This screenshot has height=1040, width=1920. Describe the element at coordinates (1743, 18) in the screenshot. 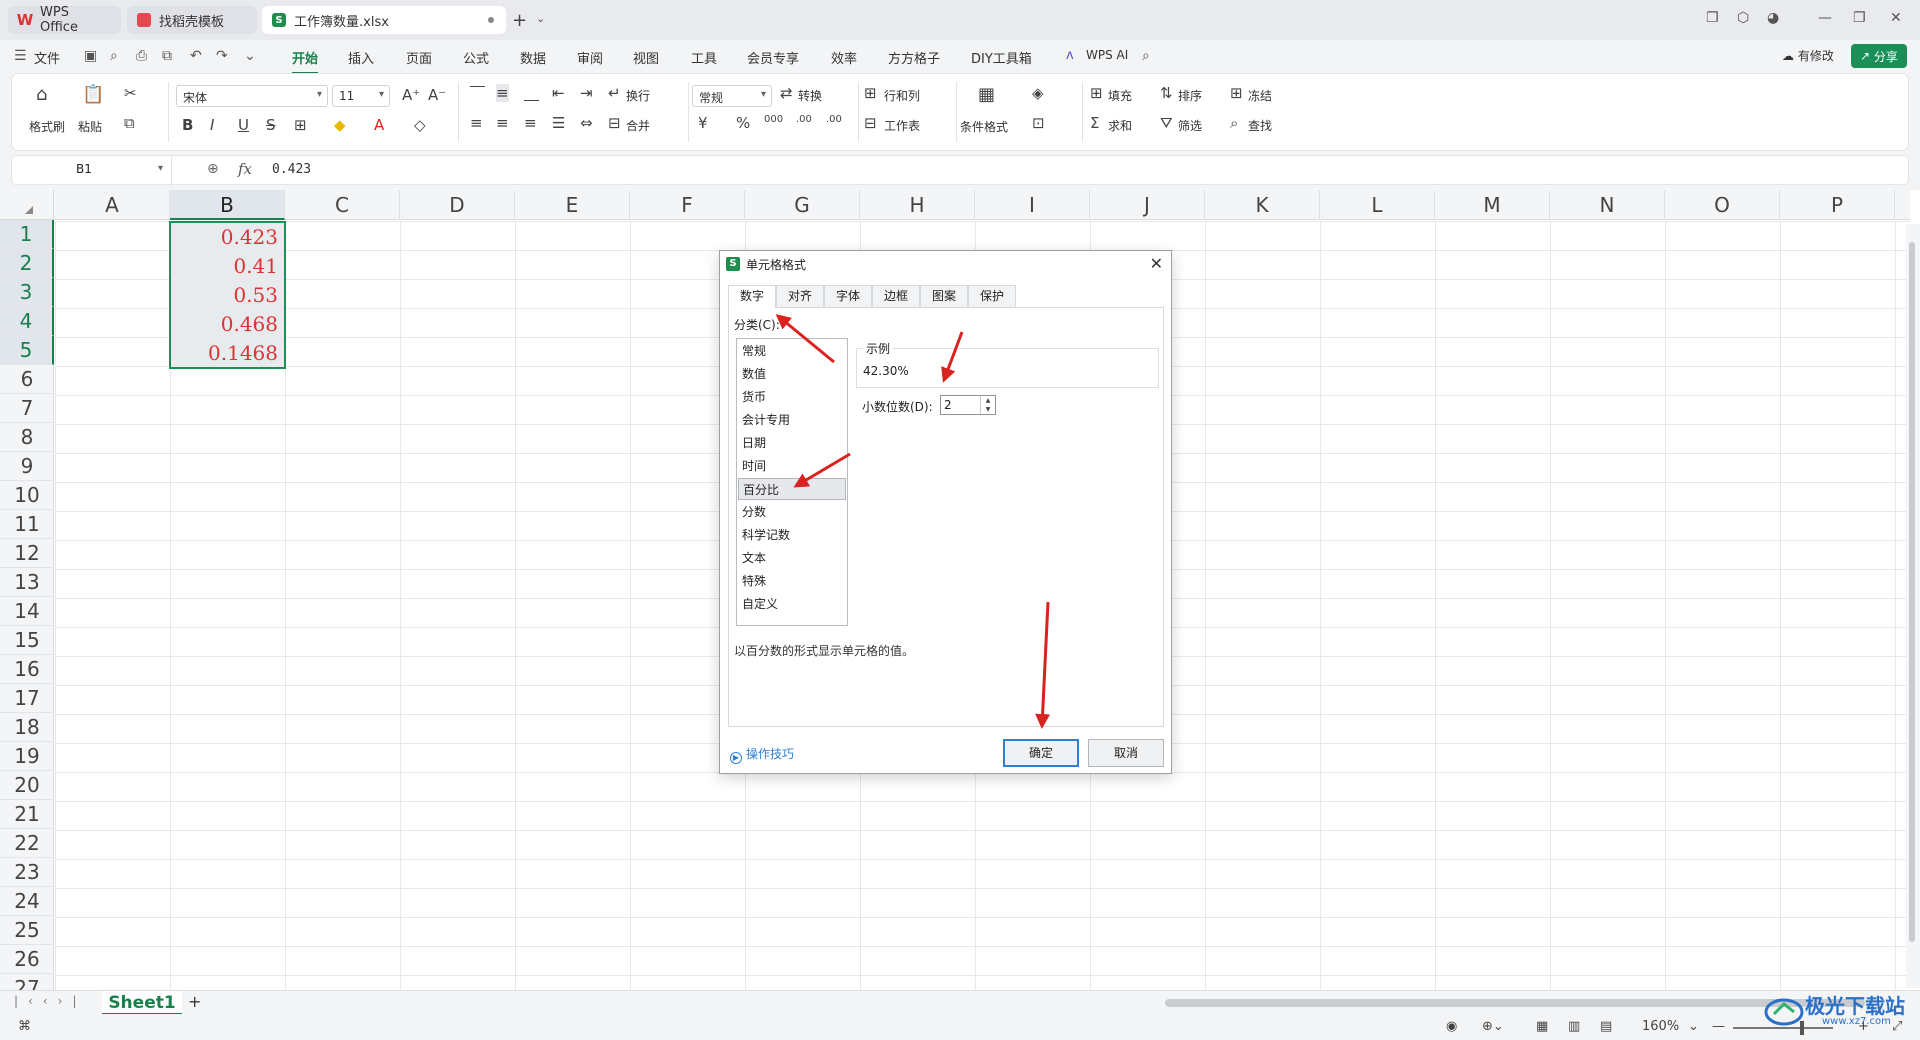

I see `cube-icon: ⬡` at that location.